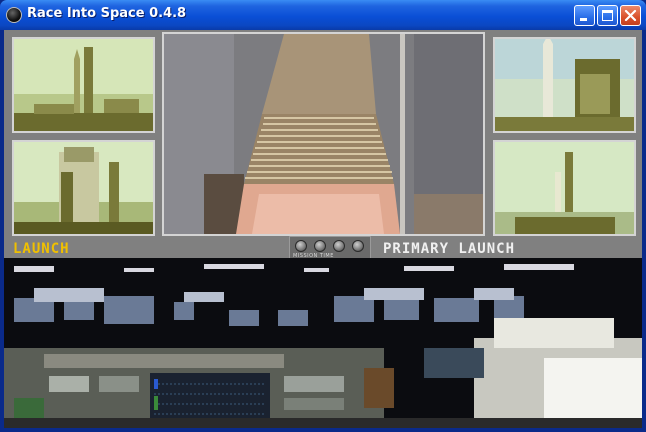 The height and width of the screenshot is (432, 646). I want to click on camera-view-top-left, so click(83, 85).